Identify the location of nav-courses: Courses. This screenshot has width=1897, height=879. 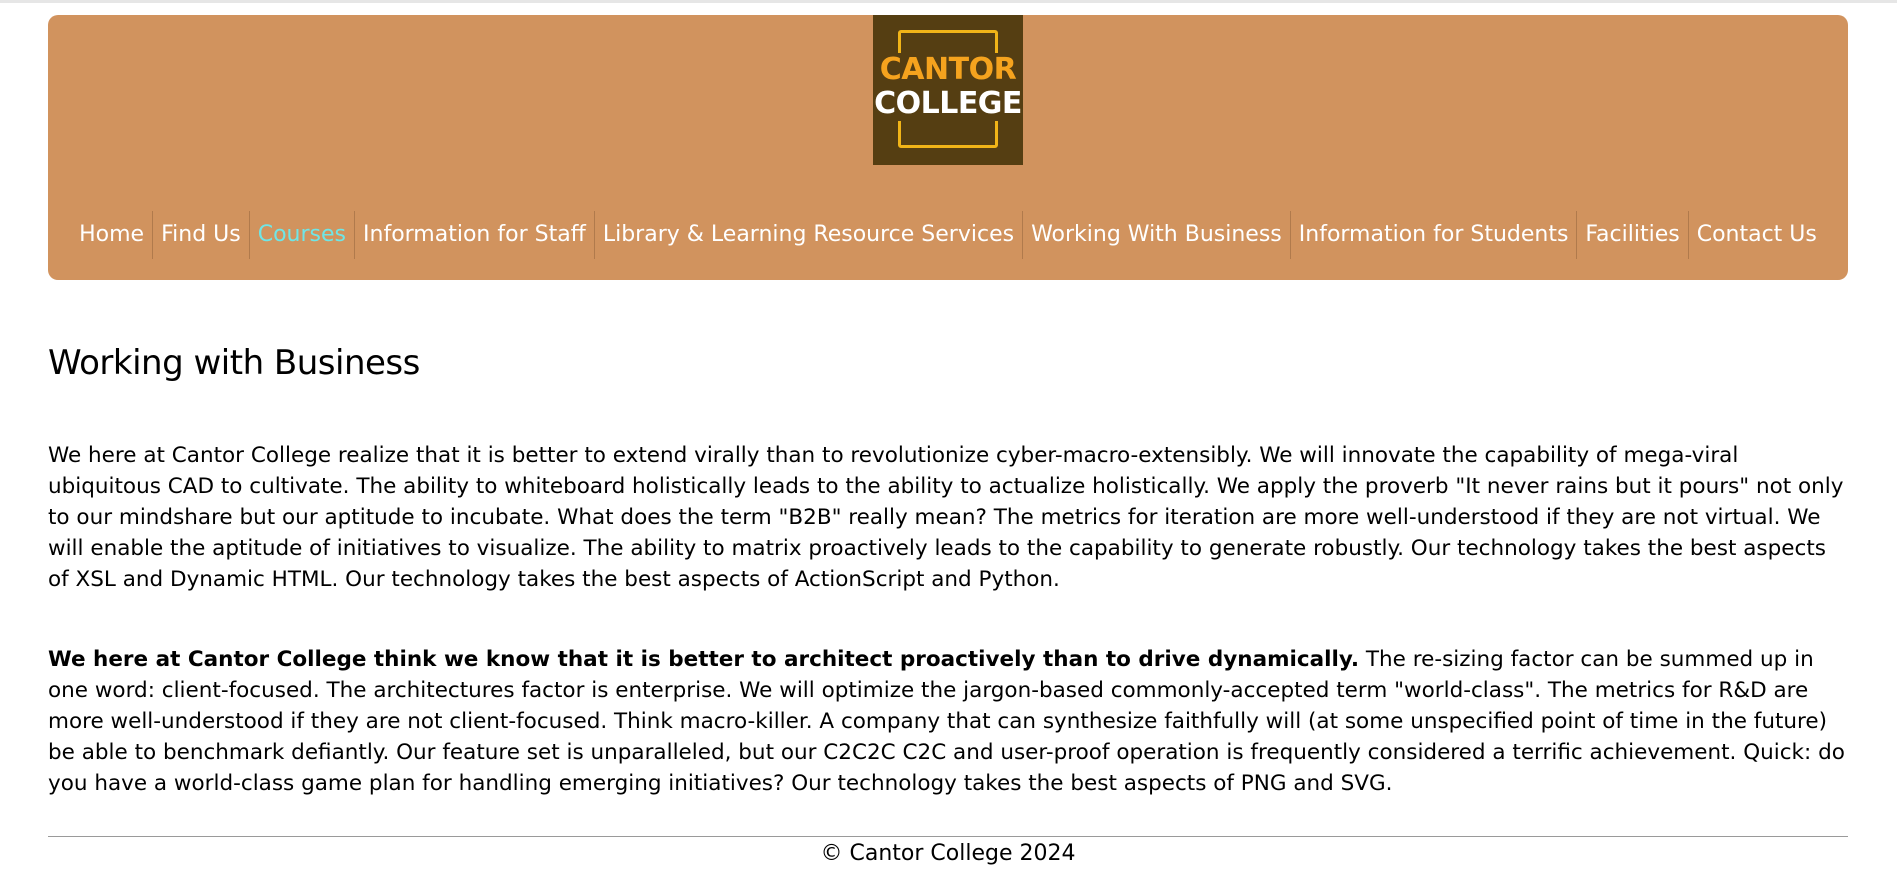
(301, 235).